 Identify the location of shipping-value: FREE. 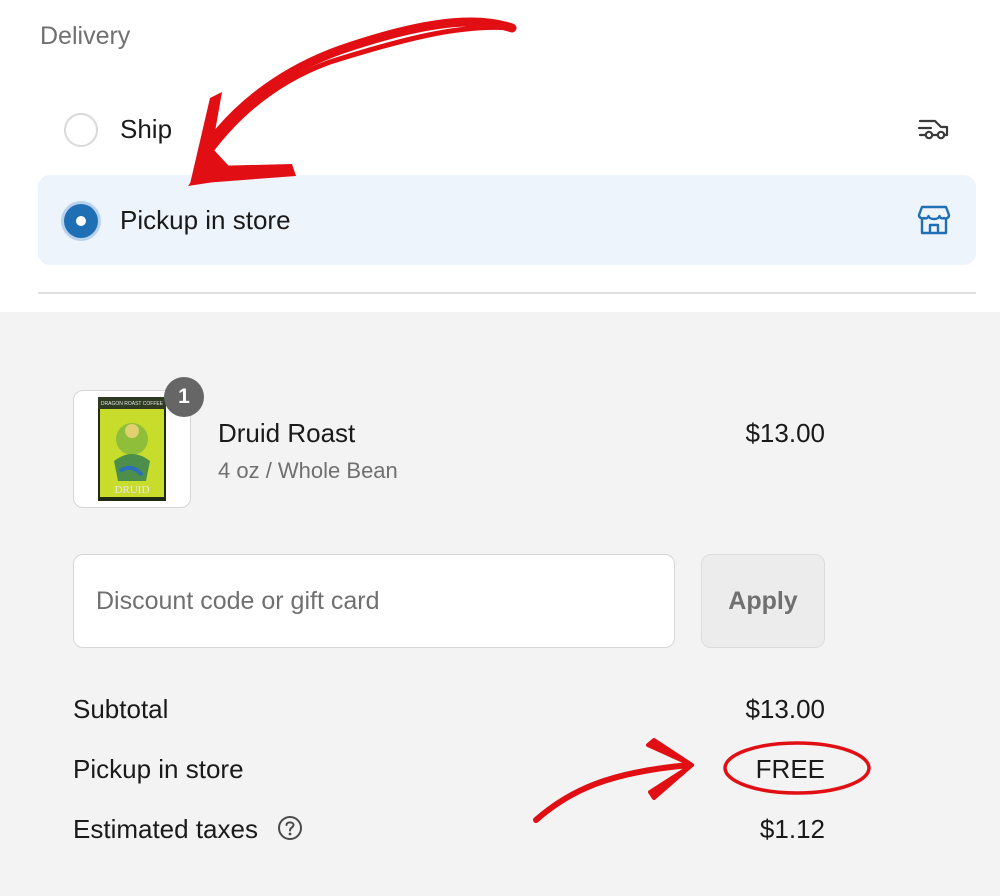
(790, 769).